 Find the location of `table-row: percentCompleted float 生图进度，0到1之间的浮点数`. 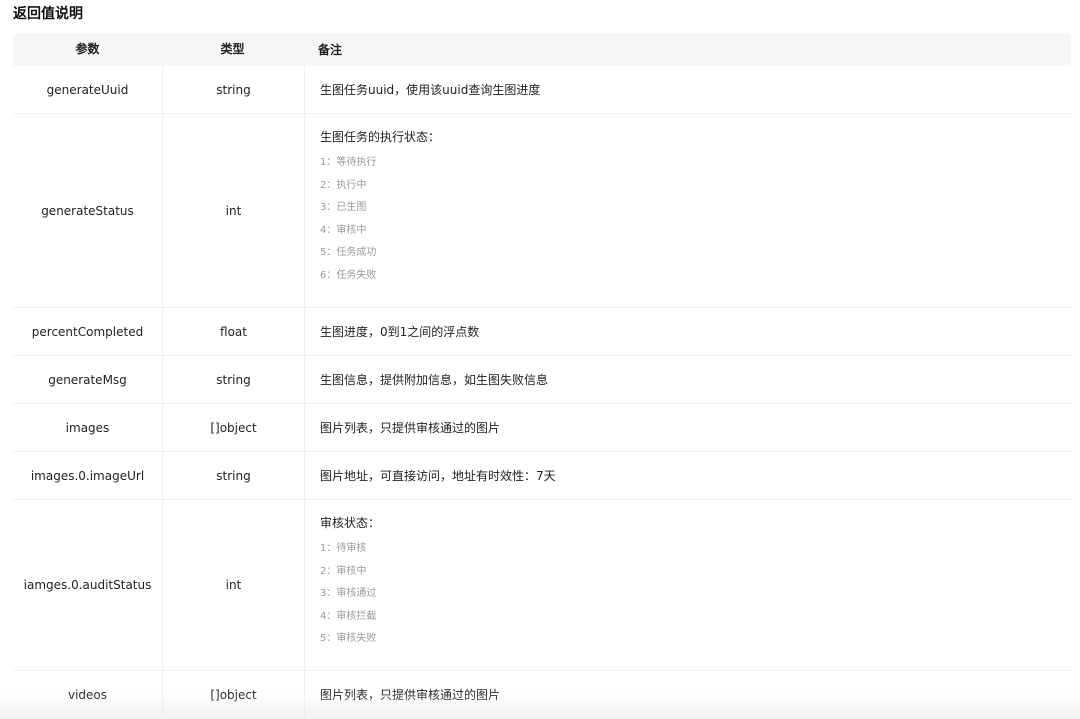

table-row: percentCompleted float 生图进度，0到1之间的浮点数 is located at coordinates (542, 332).